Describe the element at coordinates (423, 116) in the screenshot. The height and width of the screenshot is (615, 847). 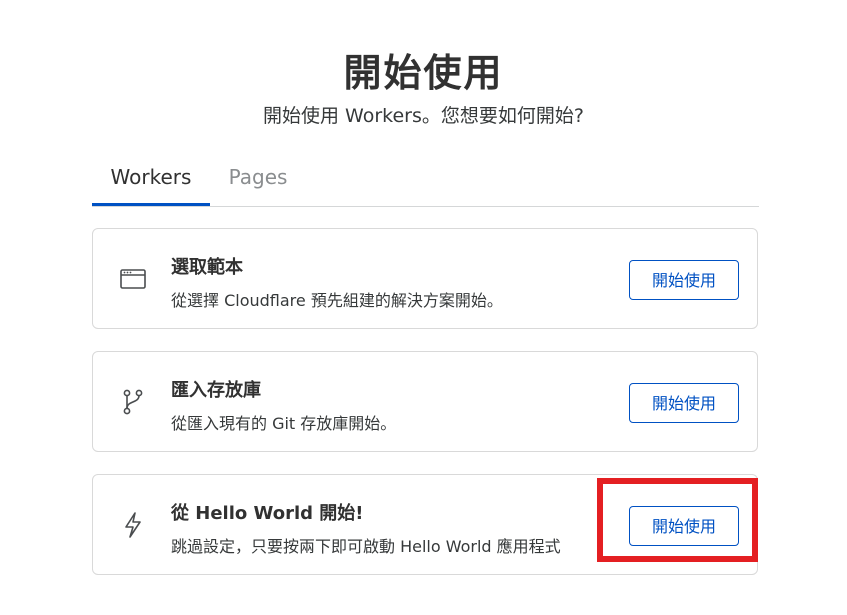
I see `page-subtitle: 開始使用 Workers。您想要如何開始?` at that location.